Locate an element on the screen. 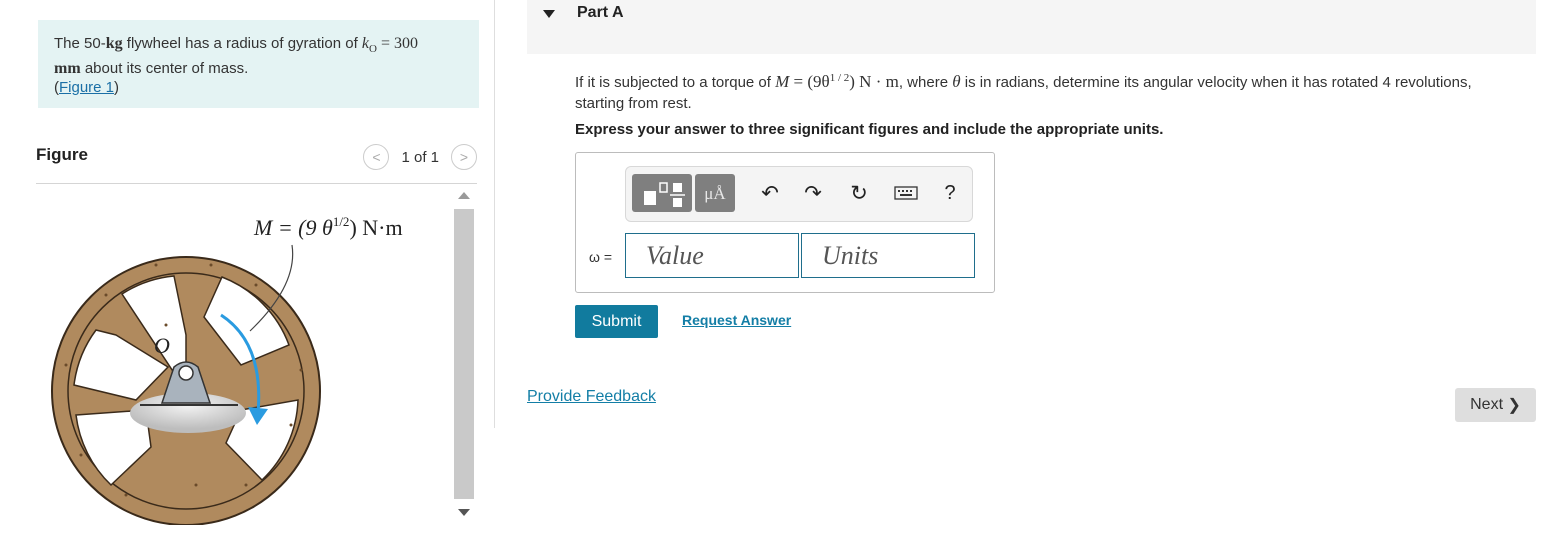  answer-box: μÅ ↶ ↷ ↻ ? ω = is located at coordinates (785, 222).